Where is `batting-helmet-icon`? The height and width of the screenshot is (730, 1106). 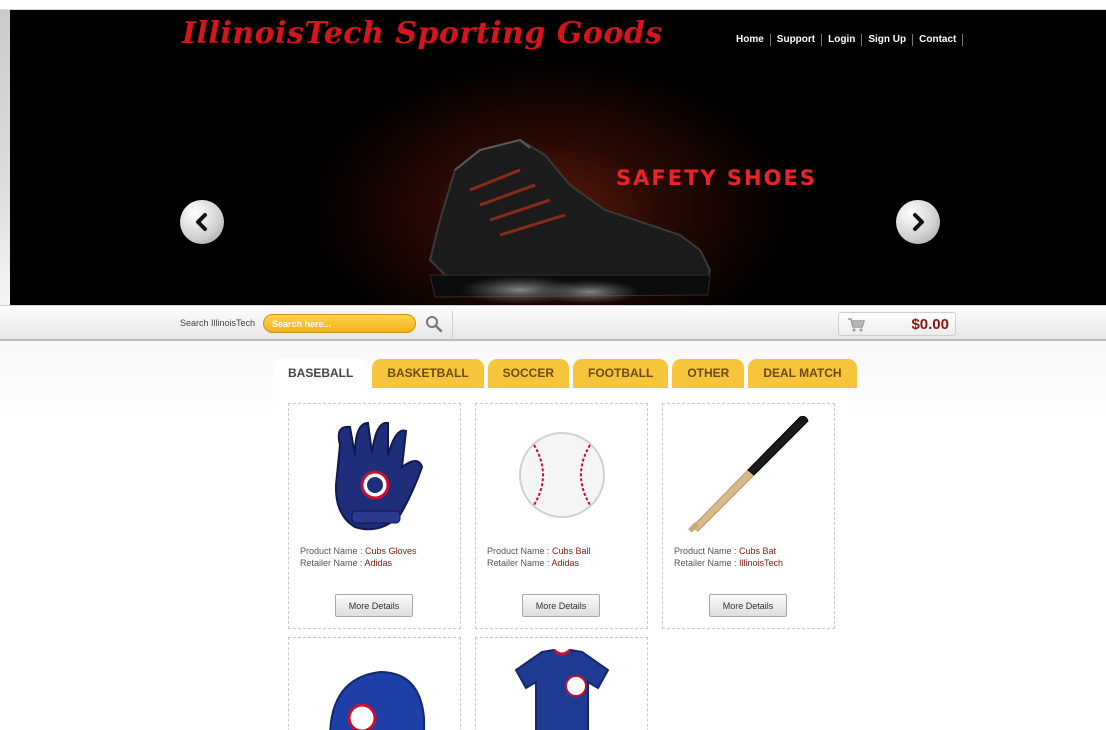
batting-helmet-icon is located at coordinates (376, 700).